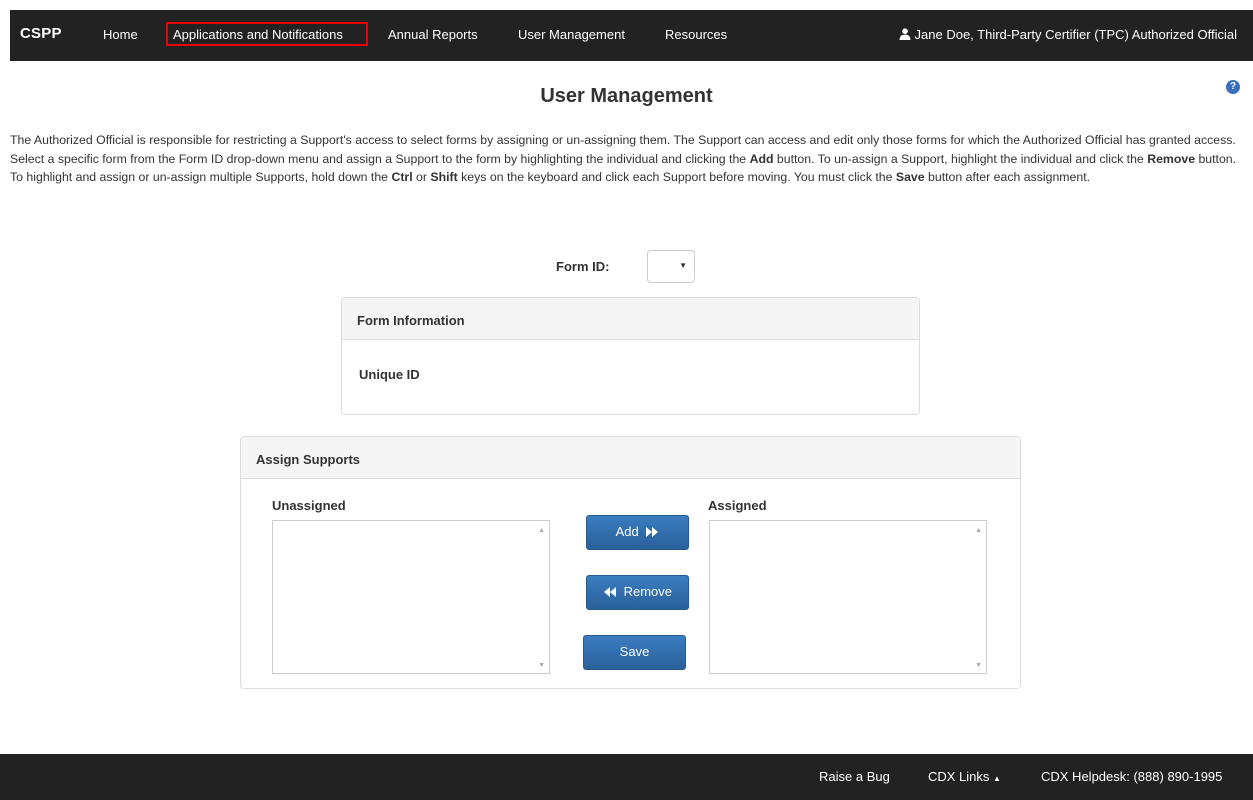 This screenshot has width=1253, height=800. I want to click on save-button: Save, so click(634, 652).